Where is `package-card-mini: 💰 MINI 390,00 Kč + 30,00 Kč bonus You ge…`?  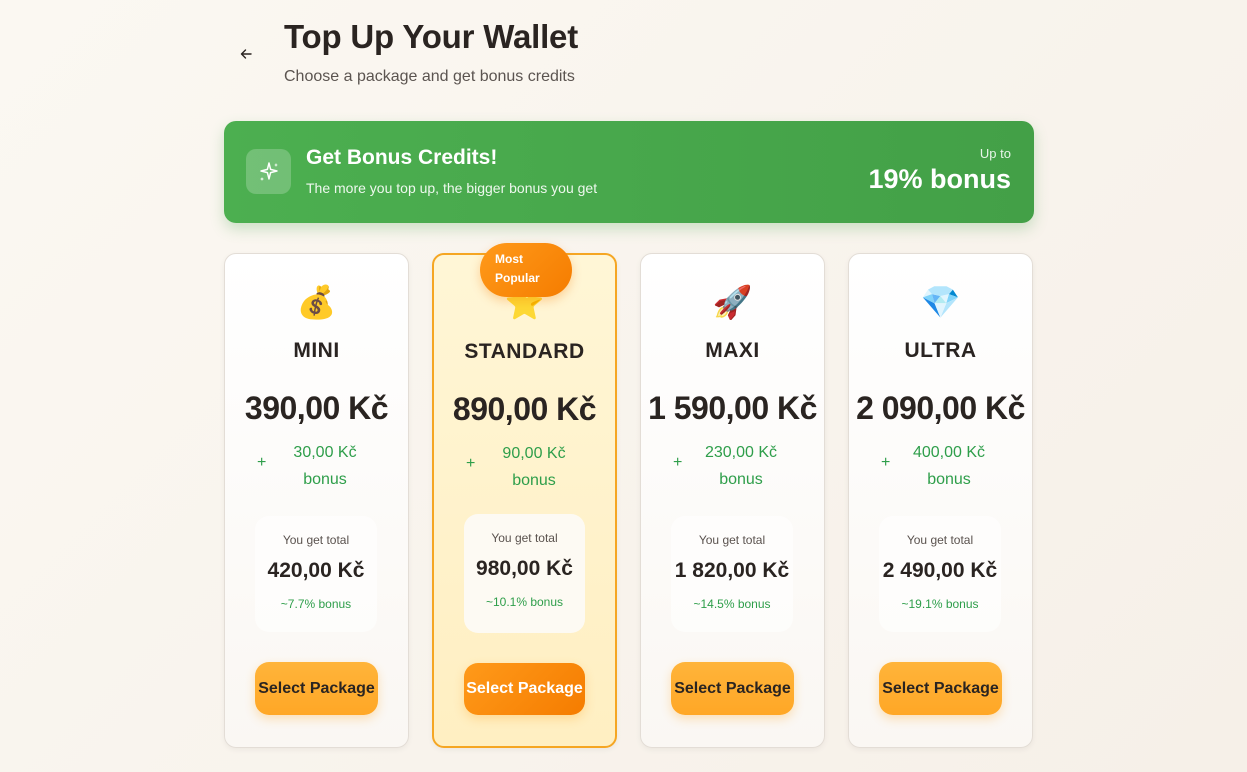 package-card-mini: 💰 MINI 390,00 Kč + 30,00 Kč bonus You ge… is located at coordinates (316, 500).